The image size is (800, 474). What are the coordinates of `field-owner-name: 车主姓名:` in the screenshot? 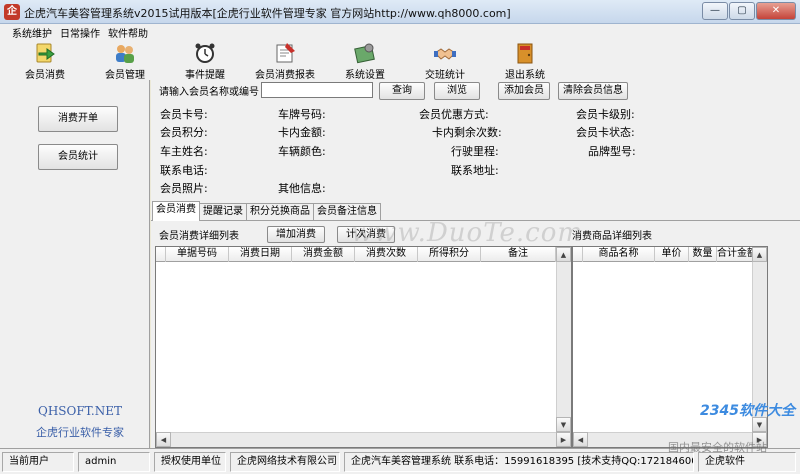 It's located at (184, 151).